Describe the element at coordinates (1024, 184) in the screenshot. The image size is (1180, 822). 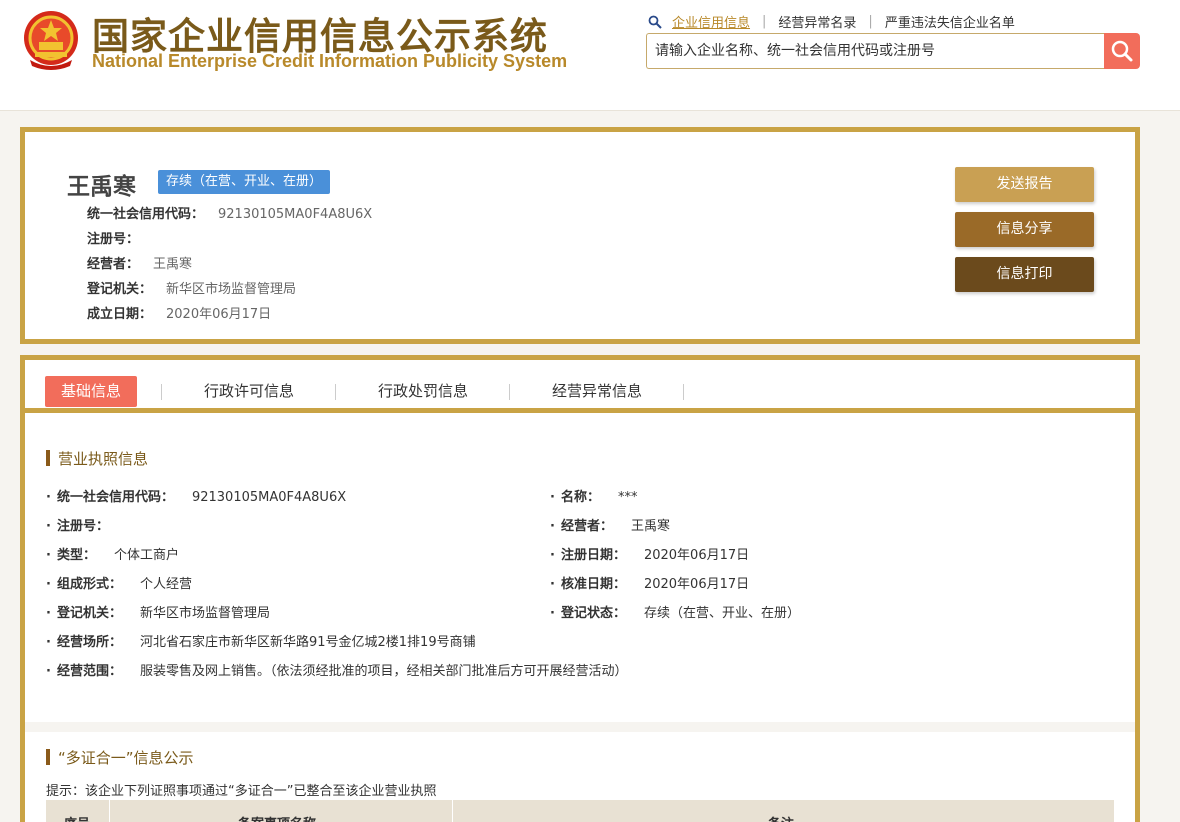
I see `send-report-button: 发送报告` at that location.